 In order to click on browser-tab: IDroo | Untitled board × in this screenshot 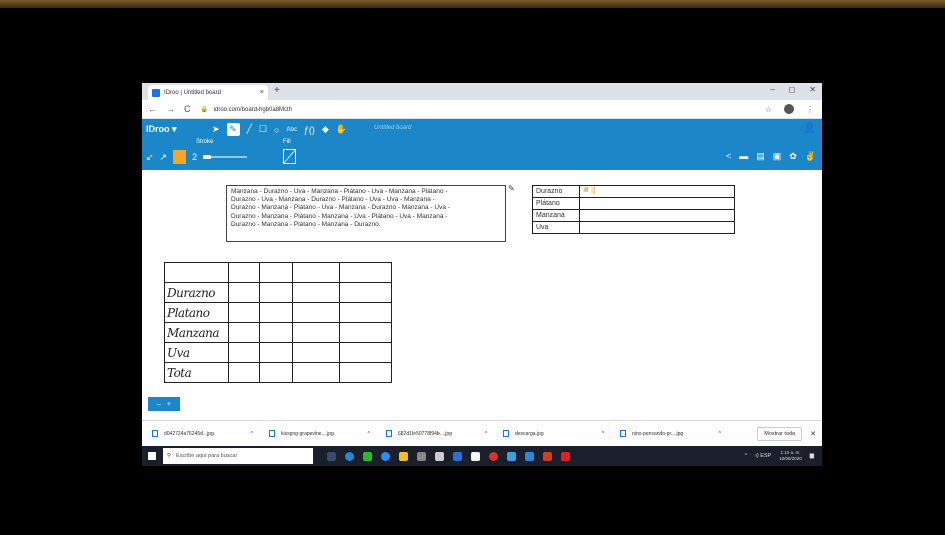, I will do `click(208, 92)`.